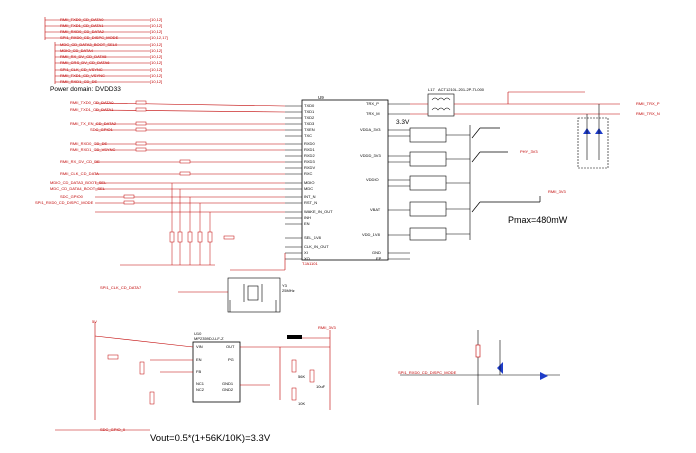 The image size is (696, 453). I want to click on pin-gnd: GND, so click(376, 252).